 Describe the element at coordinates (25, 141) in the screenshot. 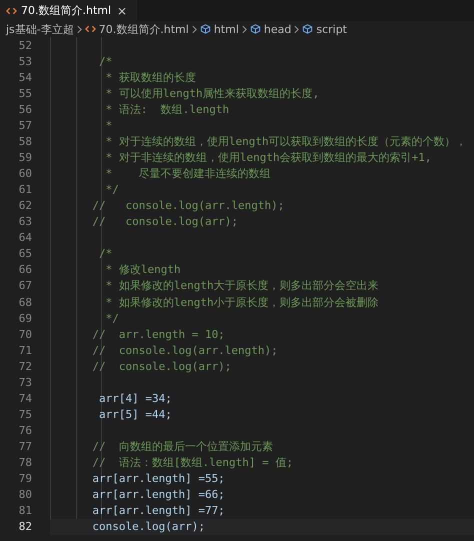

I see `line-number: 58` at that location.